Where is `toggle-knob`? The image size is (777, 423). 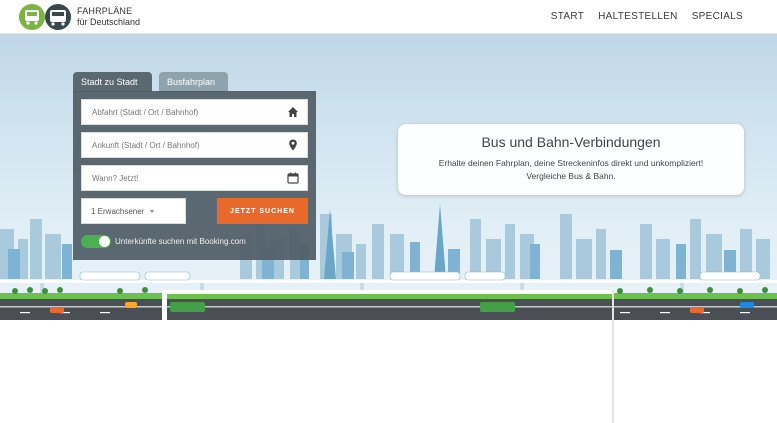 toggle-knob is located at coordinates (104, 241).